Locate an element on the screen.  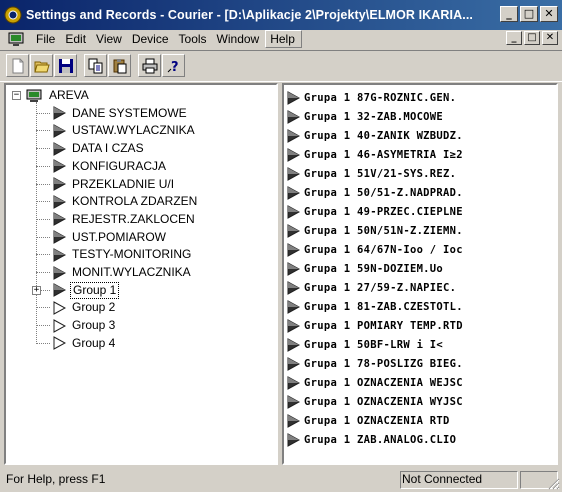
tree-item: Group 3 is located at coordinates (84, 325).